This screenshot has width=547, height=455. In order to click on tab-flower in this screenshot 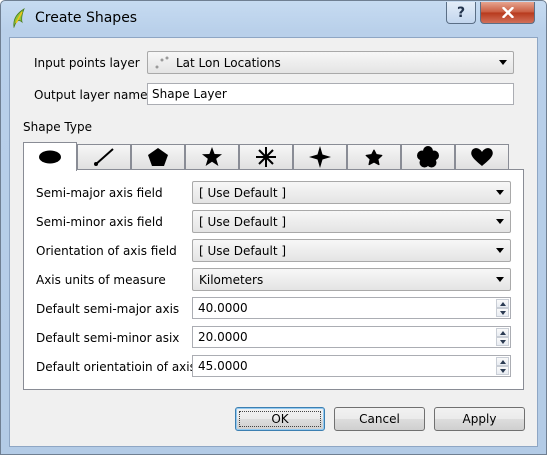, I will do `click(428, 156)`.